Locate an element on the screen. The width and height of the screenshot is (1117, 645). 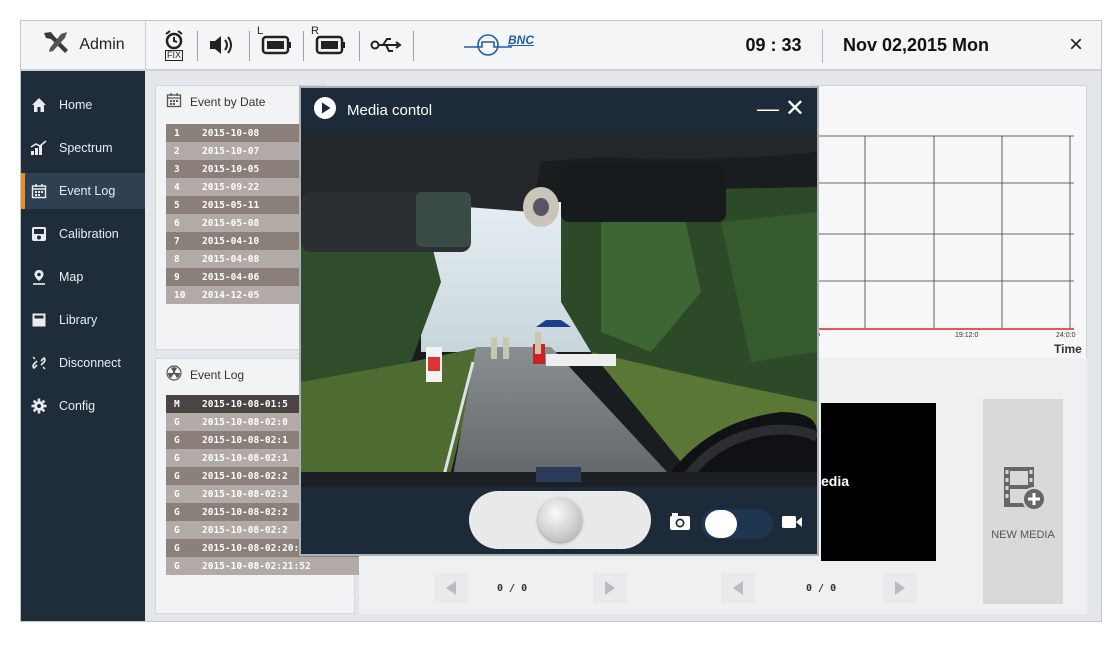
row-date: 2015-10-05 is located at coordinates (231, 169).